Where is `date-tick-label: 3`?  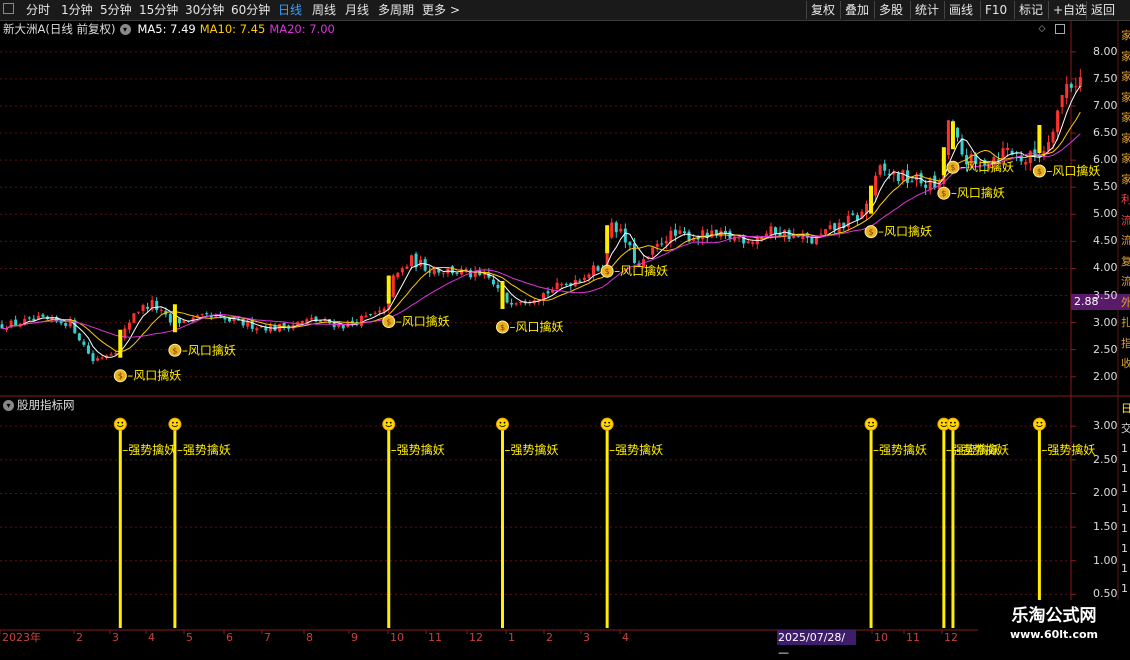
date-tick-label: 3 is located at coordinates (586, 637).